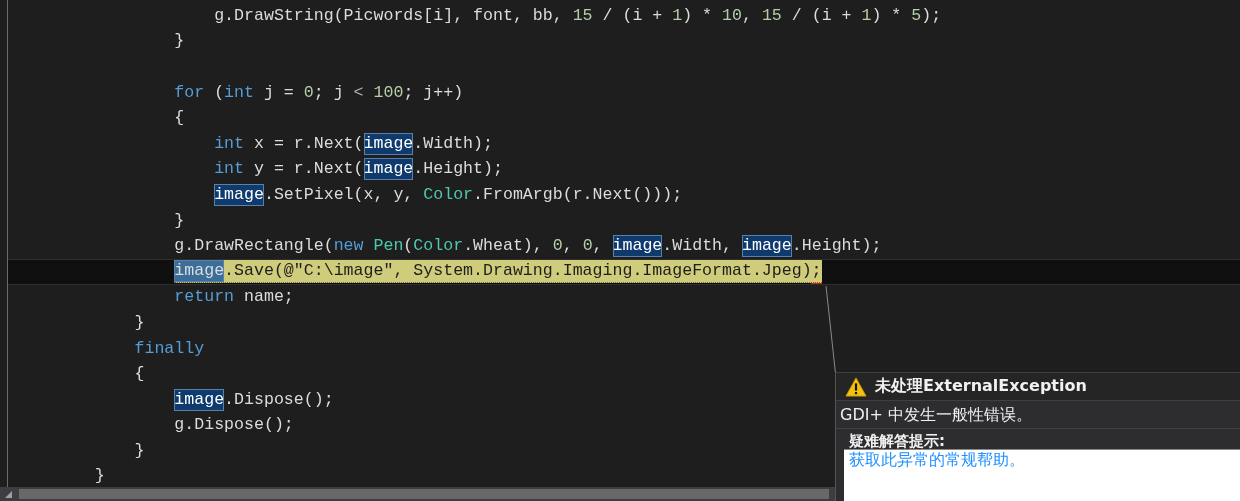 The height and width of the screenshot is (501, 1240). What do you see at coordinates (9, 494) in the screenshot?
I see `scroll-left-arrow-icon` at bounding box center [9, 494].